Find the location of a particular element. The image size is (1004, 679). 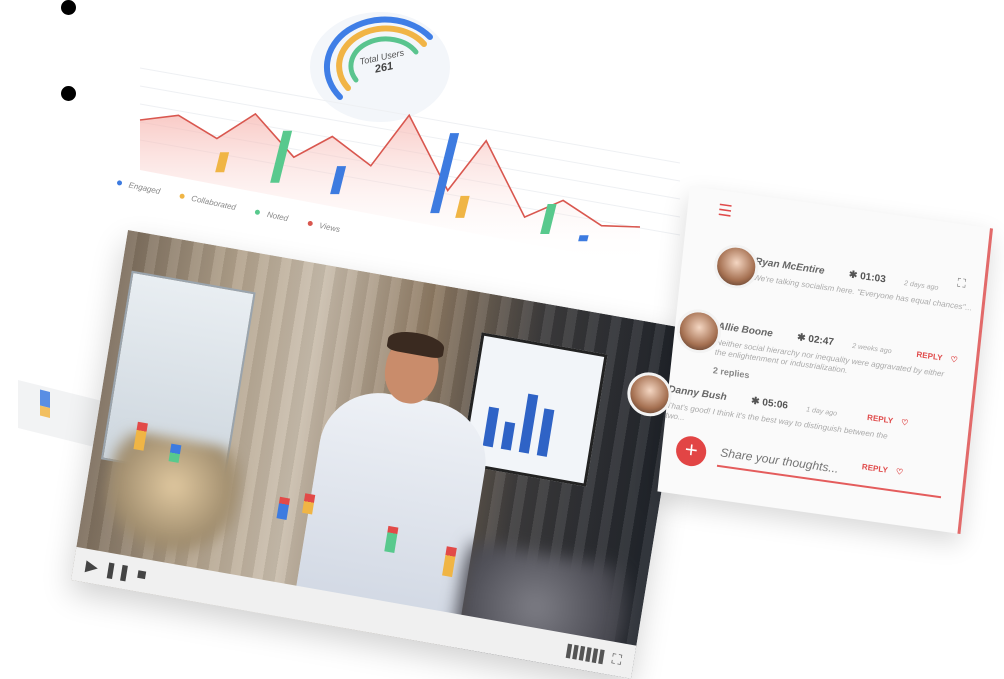

mini-bar is located at coordinates (45, 411).